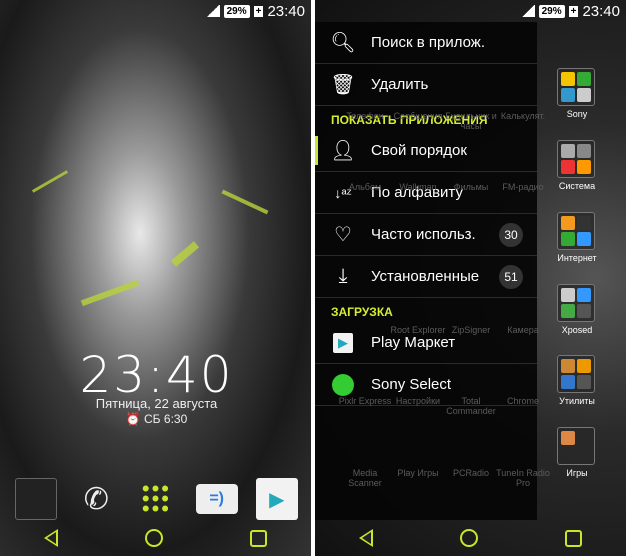 The image size is (626, 556). Describe the element at coordinates (166, 419) in the screenshot. I see `alarm-time: СБ 6:30` at that location.